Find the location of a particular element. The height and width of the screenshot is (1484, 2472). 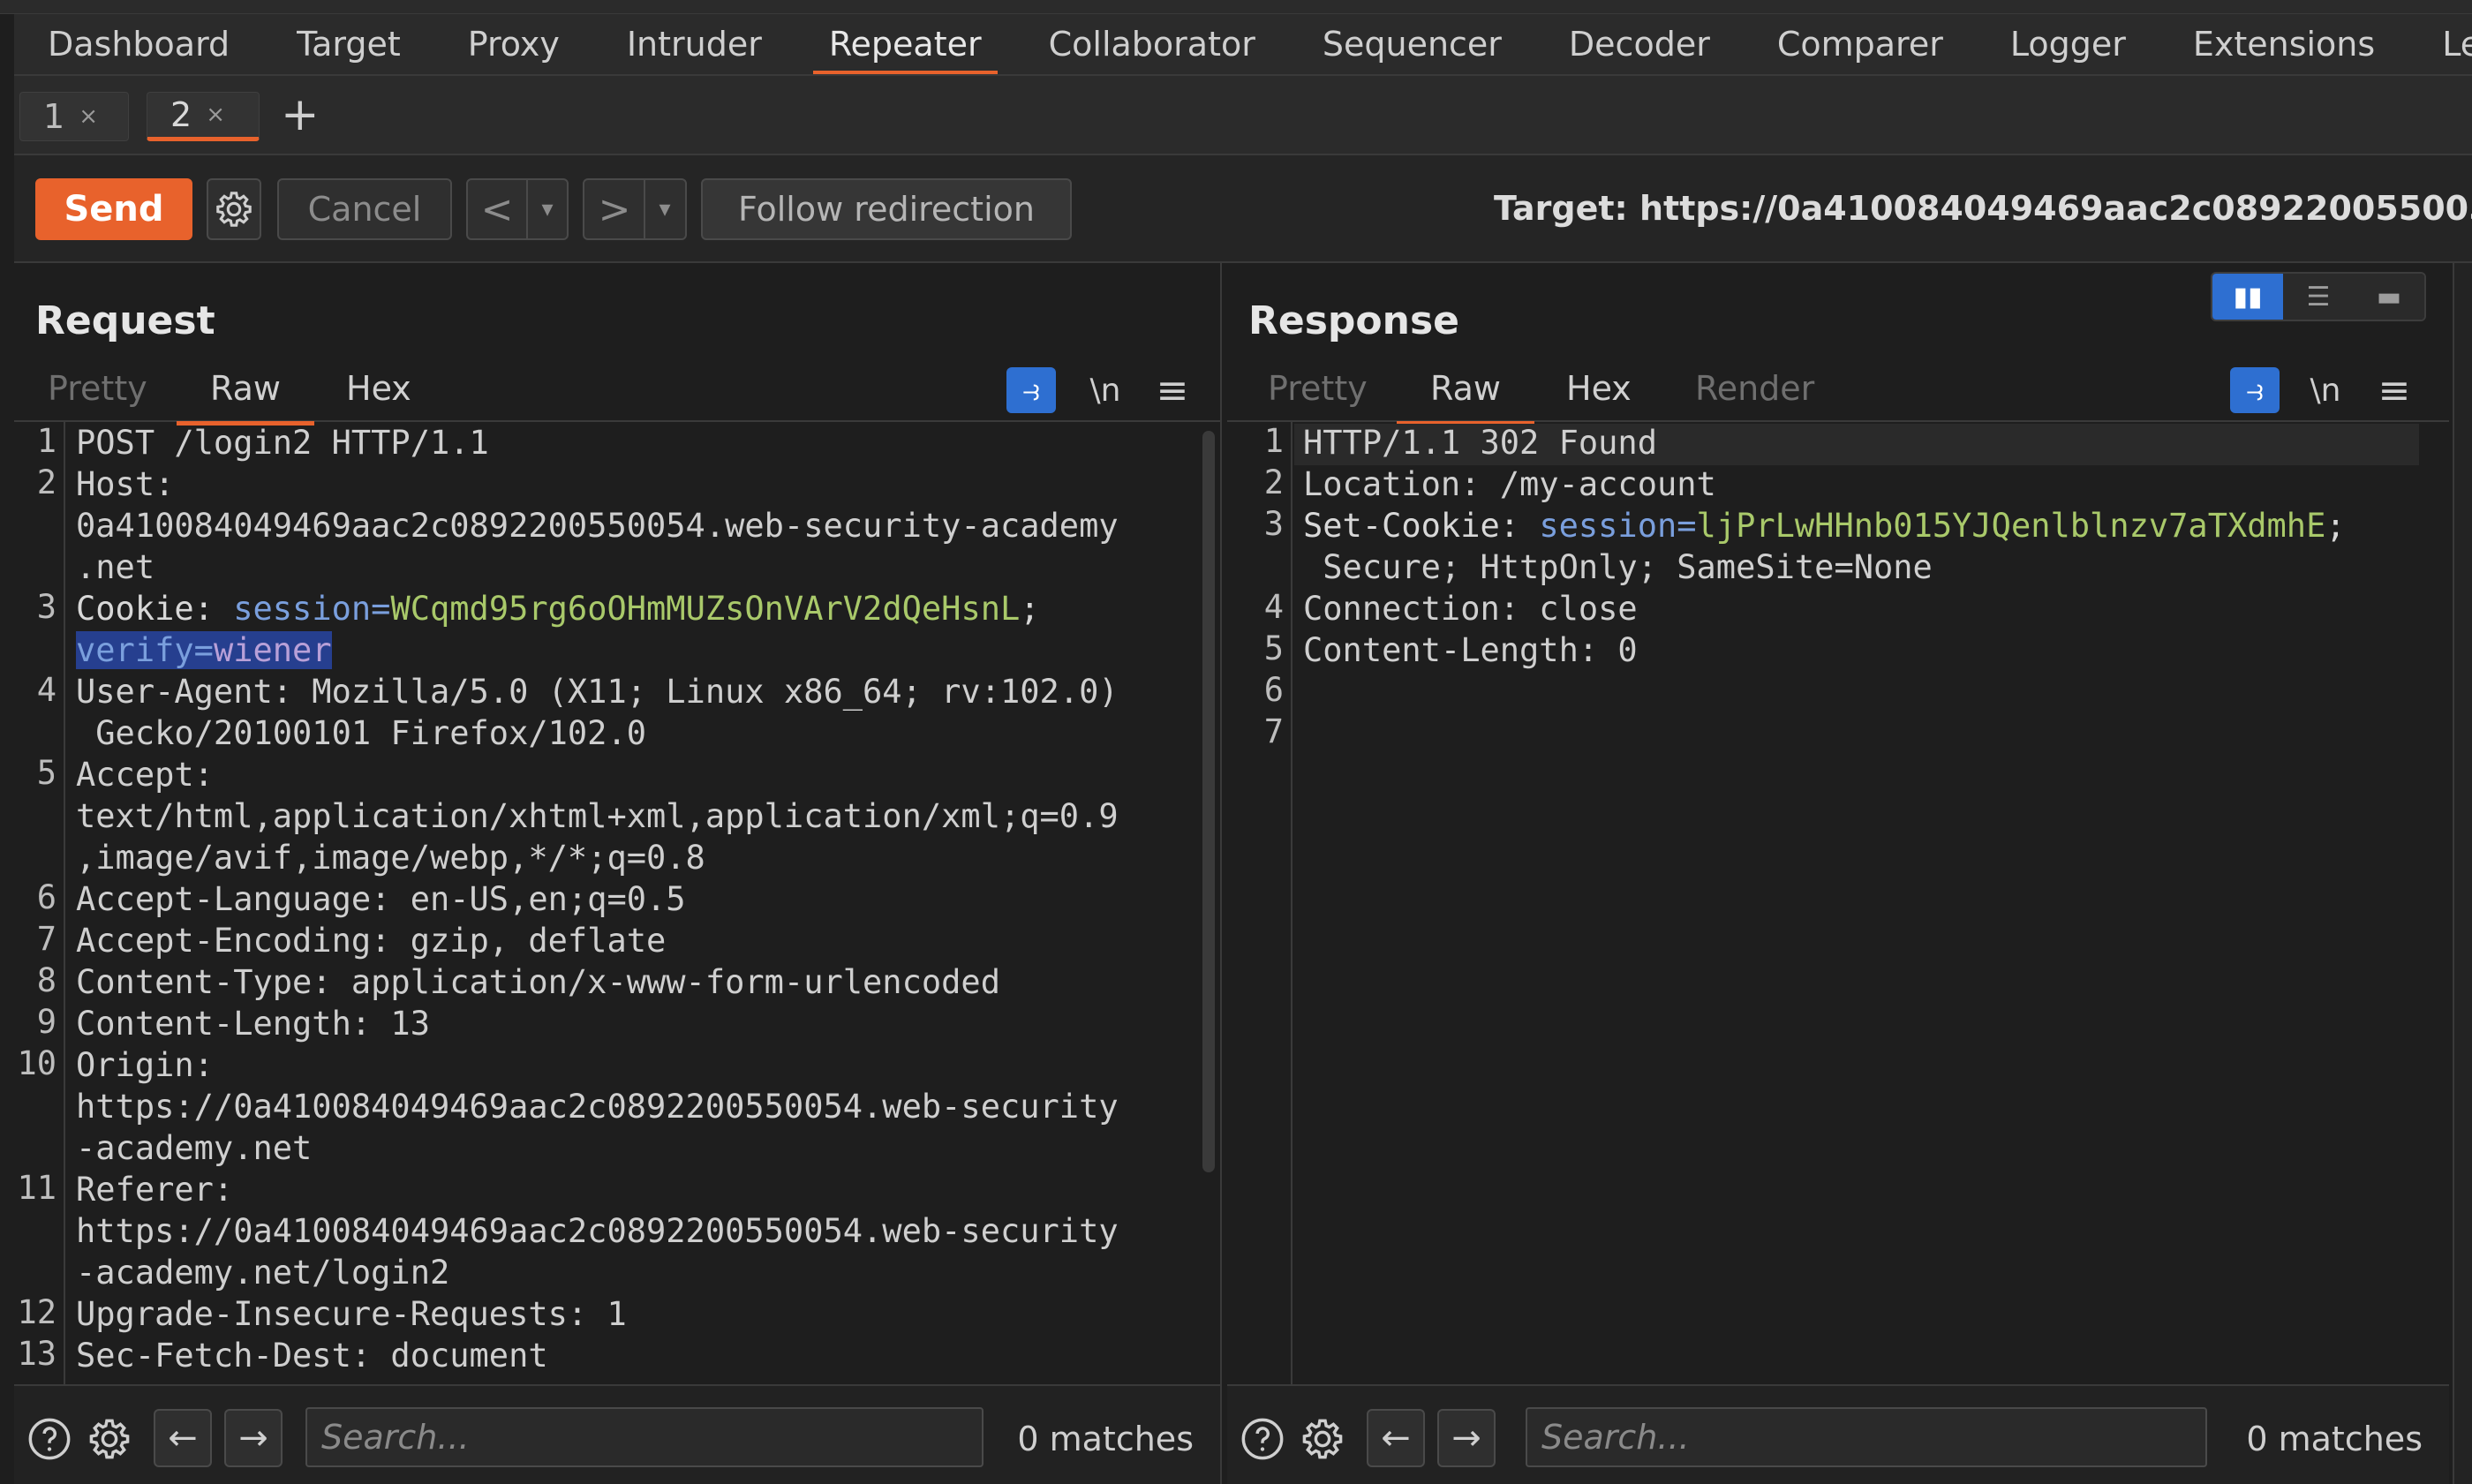

tab-logger: Logger is located at coordinates (2068, 44).